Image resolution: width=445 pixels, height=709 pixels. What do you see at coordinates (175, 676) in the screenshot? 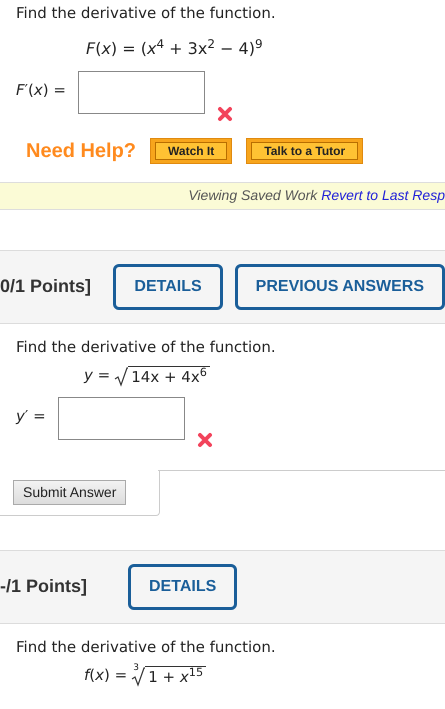
I see `math-formula: 1 + x$^{15}$` at bounding box center [175, 676].